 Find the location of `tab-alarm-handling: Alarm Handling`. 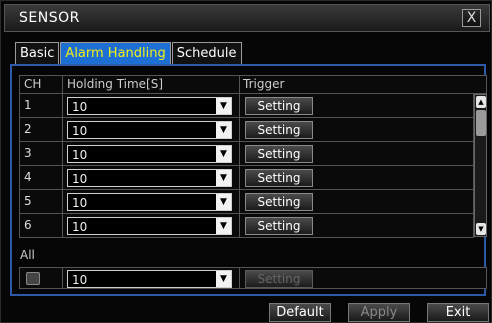

tab-alarm-handling: Alarm Handling is located at coordinates (115, 53).